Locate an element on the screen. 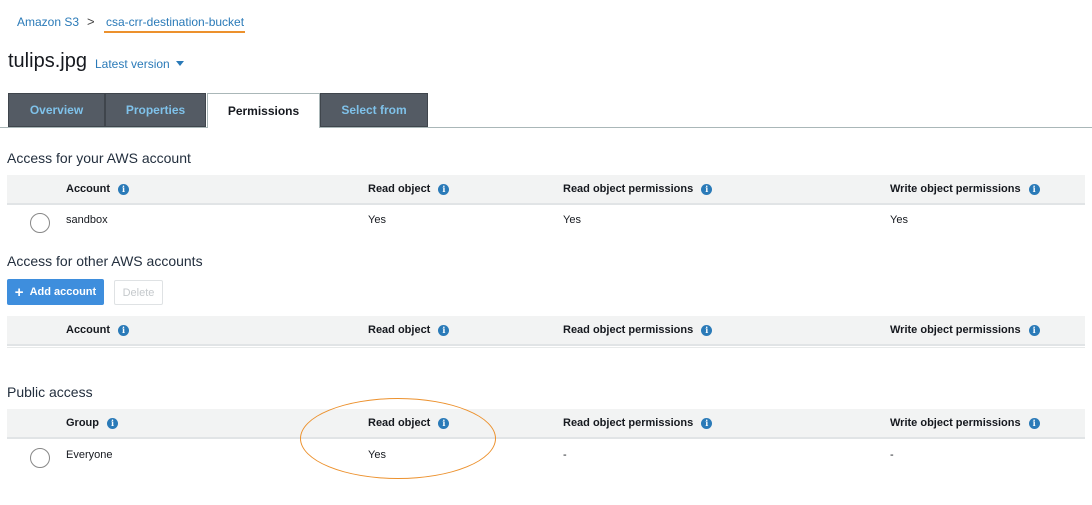 This screenshot has width=1092, height=505. add-account-button: + Add account is located at coordinates (55, 292).